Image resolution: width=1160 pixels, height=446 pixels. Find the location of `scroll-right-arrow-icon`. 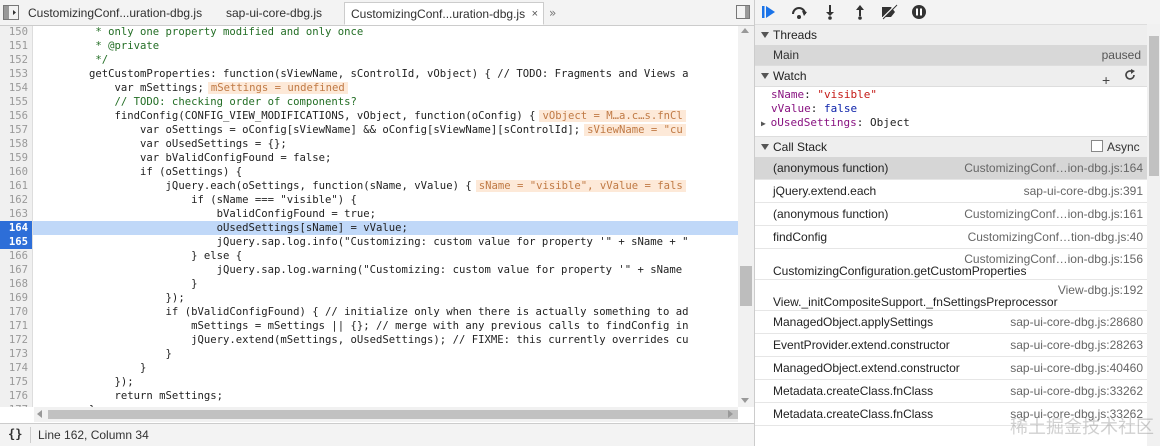

scroll-right-arrow-icon is located at coordinates (730, 414).